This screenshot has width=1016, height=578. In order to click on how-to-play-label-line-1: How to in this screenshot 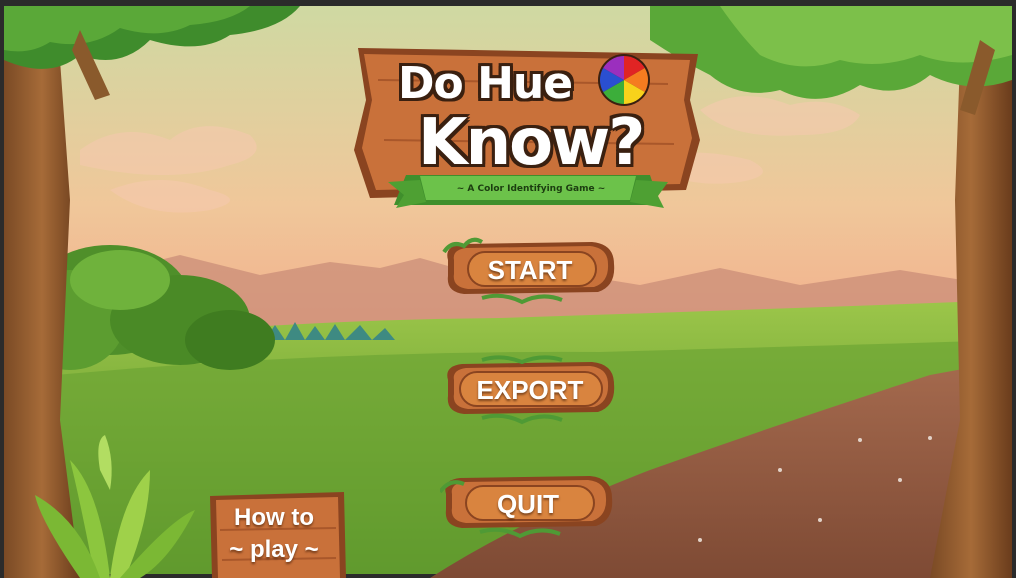, I will do `click(274, 517)`.